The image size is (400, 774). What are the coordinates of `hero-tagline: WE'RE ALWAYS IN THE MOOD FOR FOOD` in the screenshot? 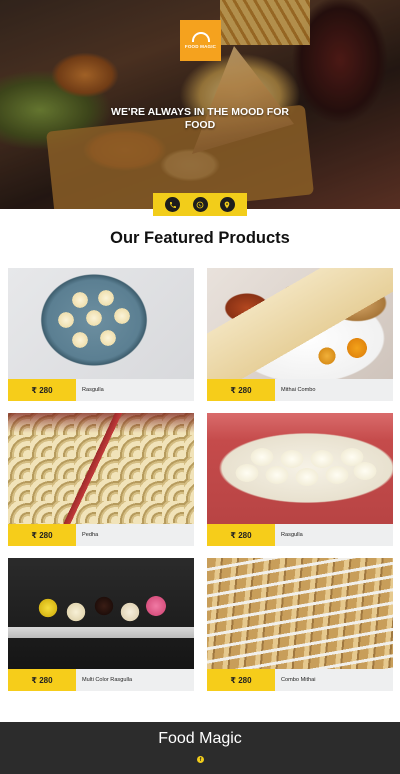 It's located at (200, 118).